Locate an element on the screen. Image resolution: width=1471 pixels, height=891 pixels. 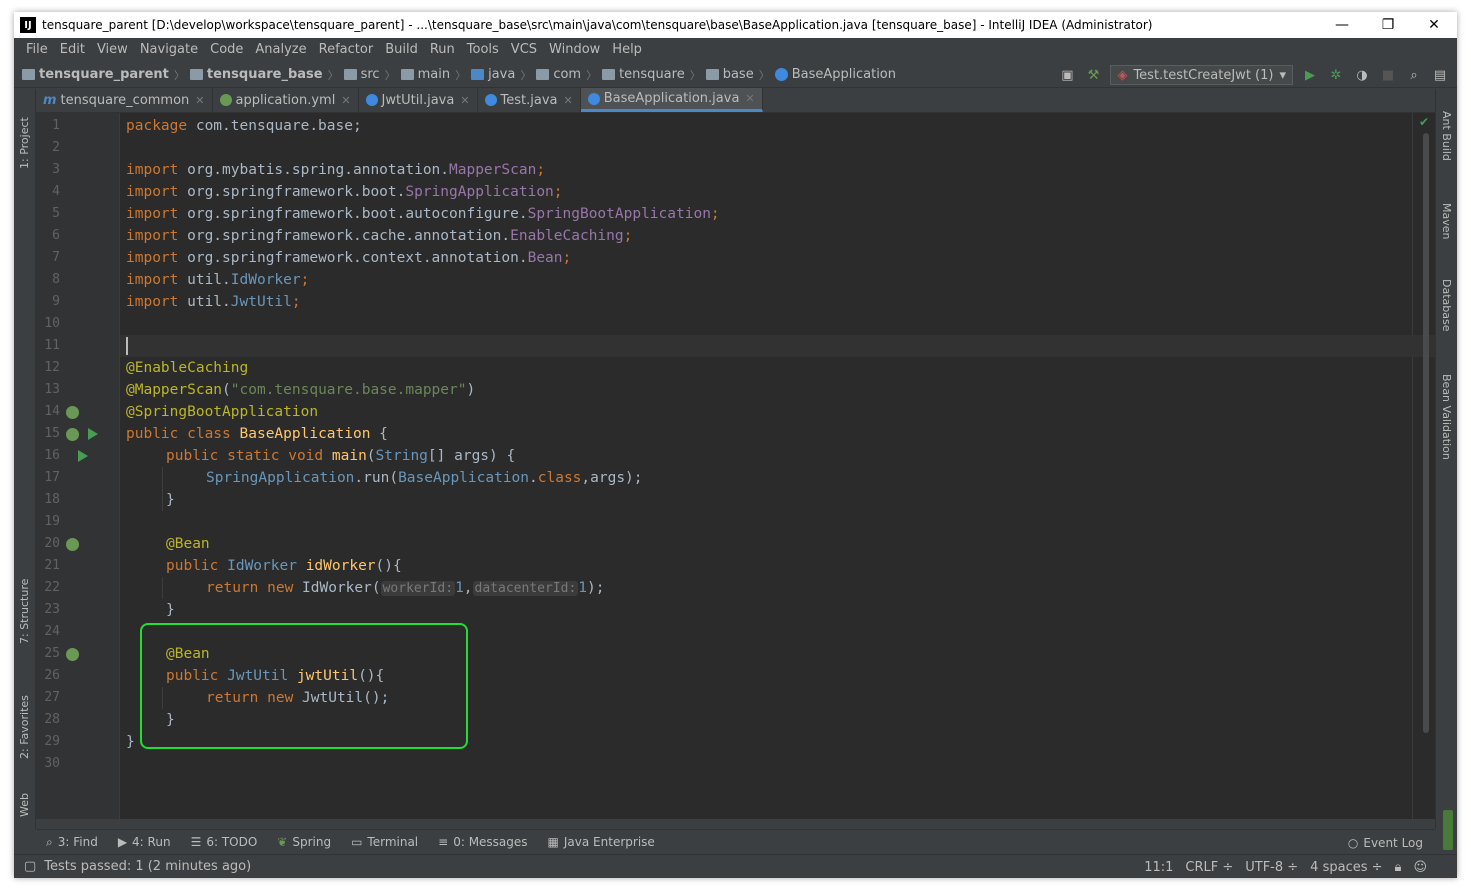
breadcrumb-item: base is located at coordinates (729, 74).